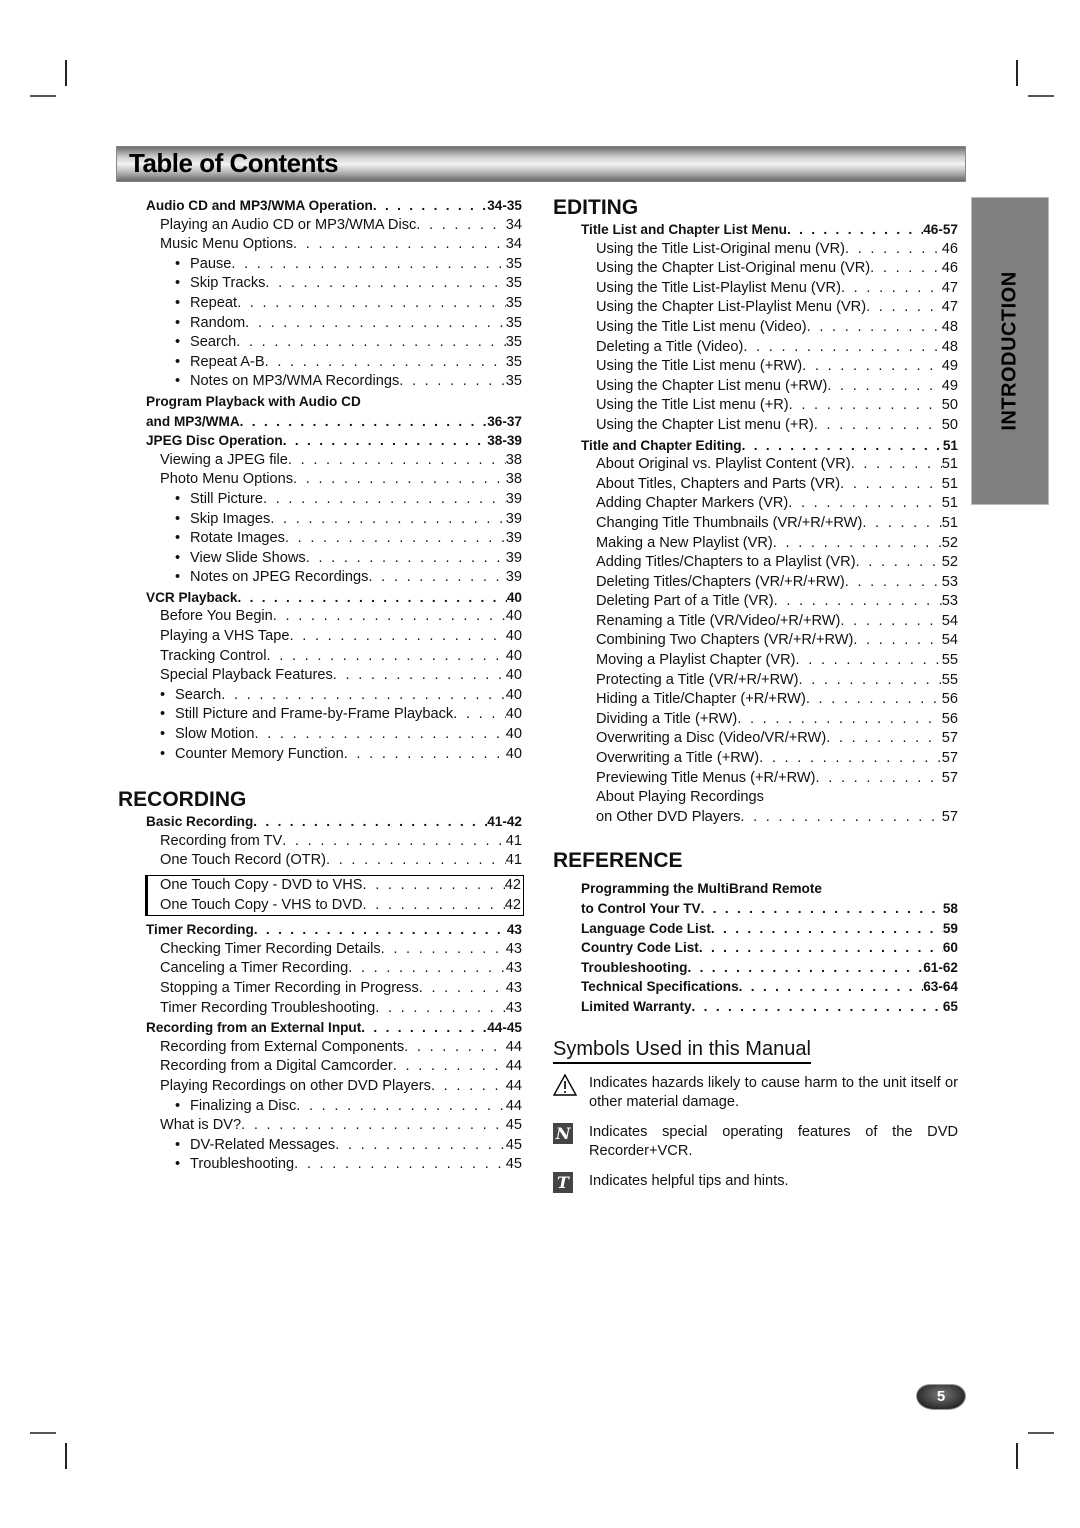 This screenshot has height=1528, width=1080. Describe the element at coordinates (755, 544) in the screenshot. I see `toc-entry: Making a New Playlist (VR) 52` at that location.